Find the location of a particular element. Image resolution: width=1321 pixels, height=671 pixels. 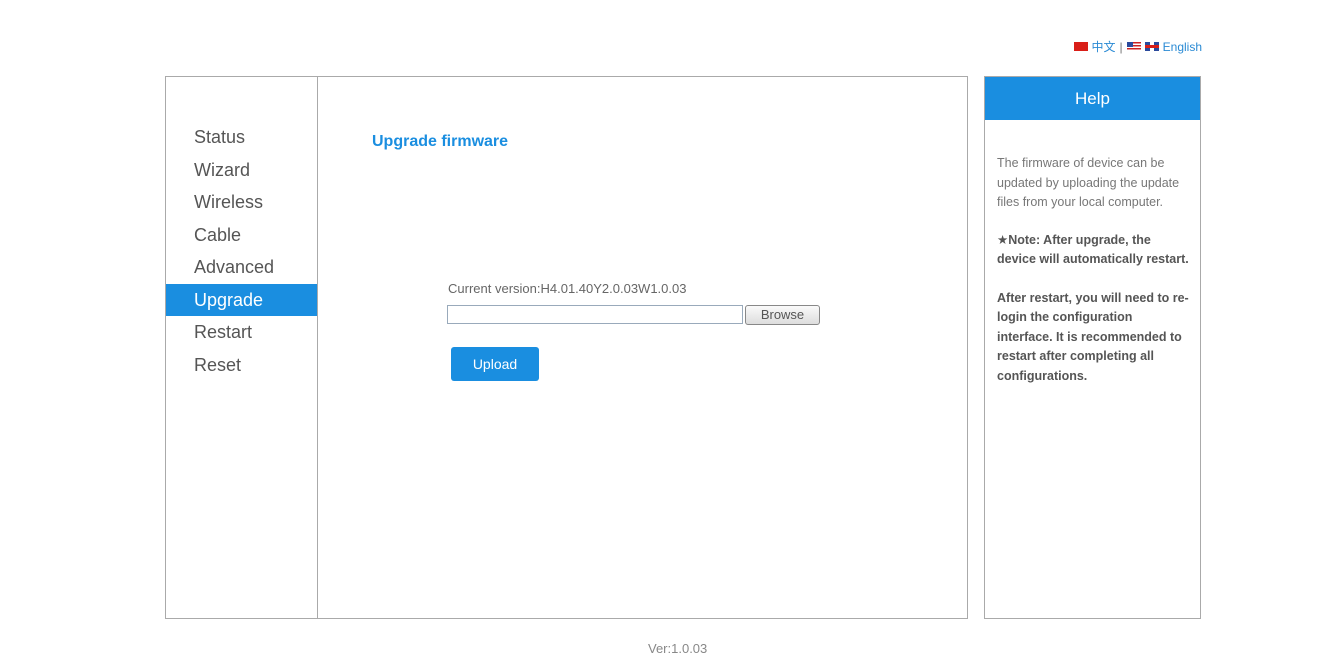

sidebar-item-wireless: Wireless is located at coordinates (241, 202).